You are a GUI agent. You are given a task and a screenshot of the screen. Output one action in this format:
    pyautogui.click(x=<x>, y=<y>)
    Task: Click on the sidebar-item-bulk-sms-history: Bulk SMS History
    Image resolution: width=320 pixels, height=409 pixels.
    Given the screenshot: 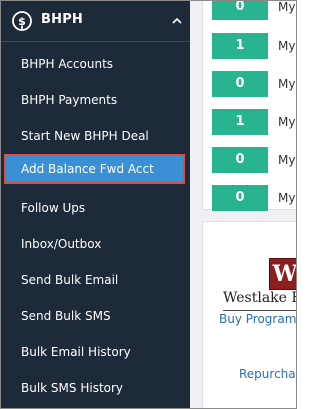 What is the action you would take?
    pyautogui.click(x=95, y=388)
    